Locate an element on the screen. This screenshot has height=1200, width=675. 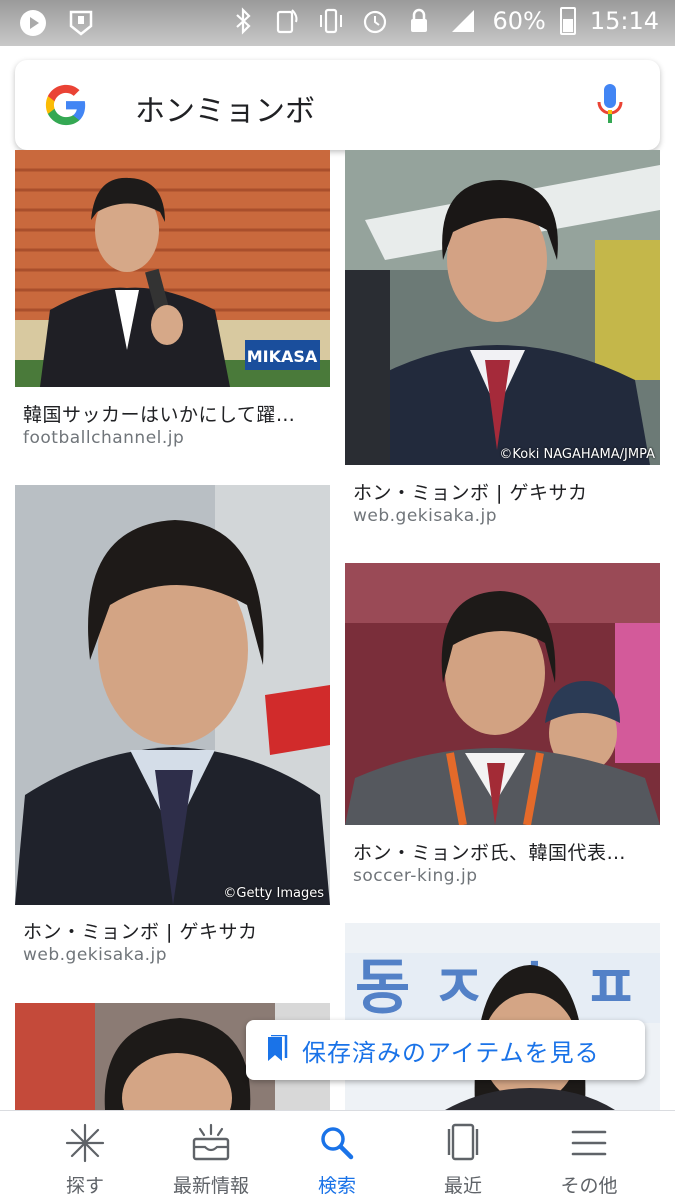
bookmark-icon is located at coordinates (278, 1048).